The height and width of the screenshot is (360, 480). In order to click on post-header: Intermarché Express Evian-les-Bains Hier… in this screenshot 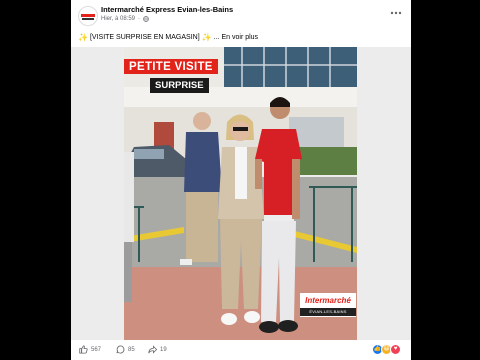, I will do `click(241, 15)`.